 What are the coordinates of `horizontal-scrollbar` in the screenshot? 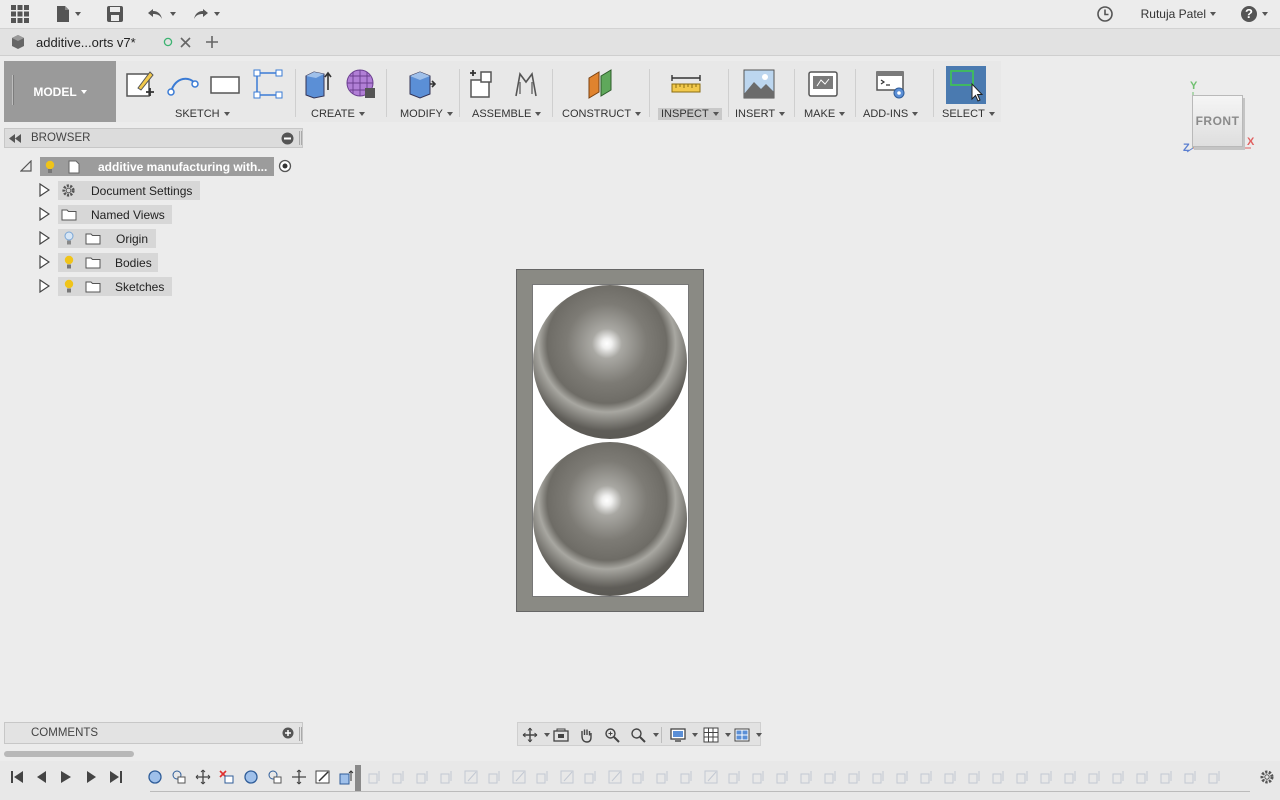 It's located at (69, 754).